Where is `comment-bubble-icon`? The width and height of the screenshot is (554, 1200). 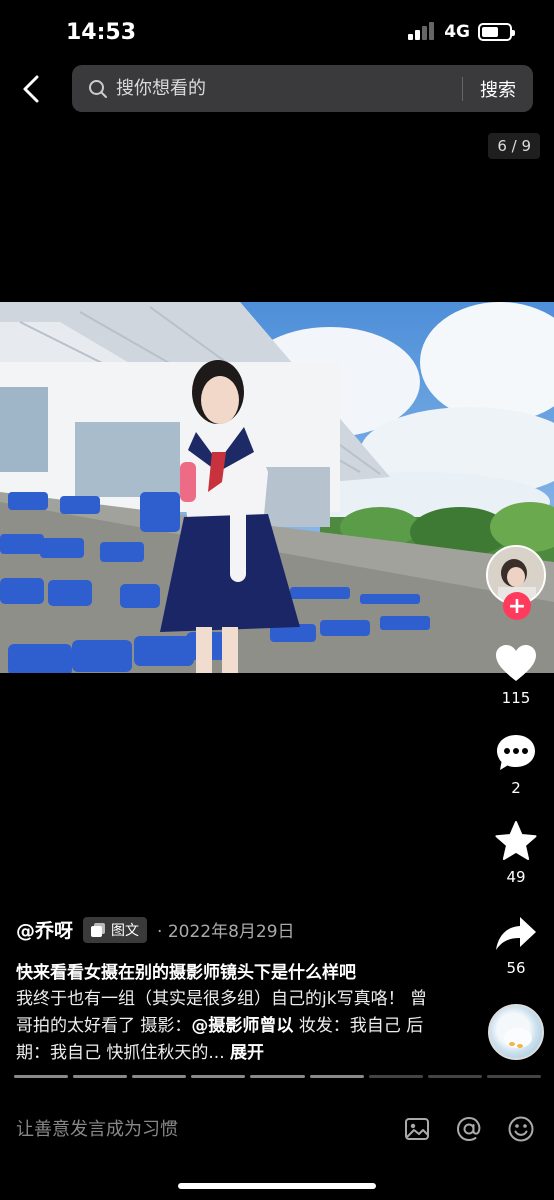 comment-bubble-icon is located at coordinates (516, 752).